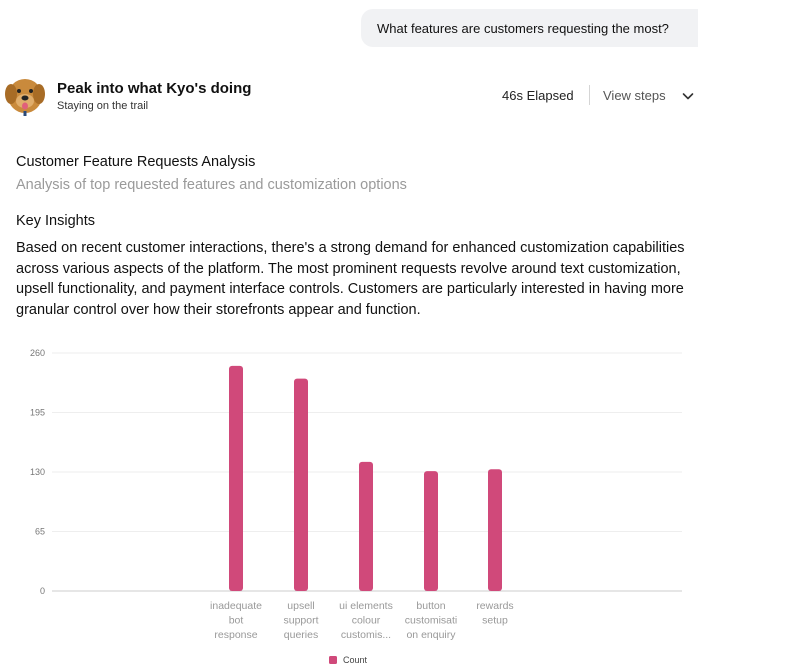 This screenshot has width=786, height=668. What do you see at coordinates (688, 96) in the screenshot?
I see `chevron-down-icon` at bounding box center [688, 96].